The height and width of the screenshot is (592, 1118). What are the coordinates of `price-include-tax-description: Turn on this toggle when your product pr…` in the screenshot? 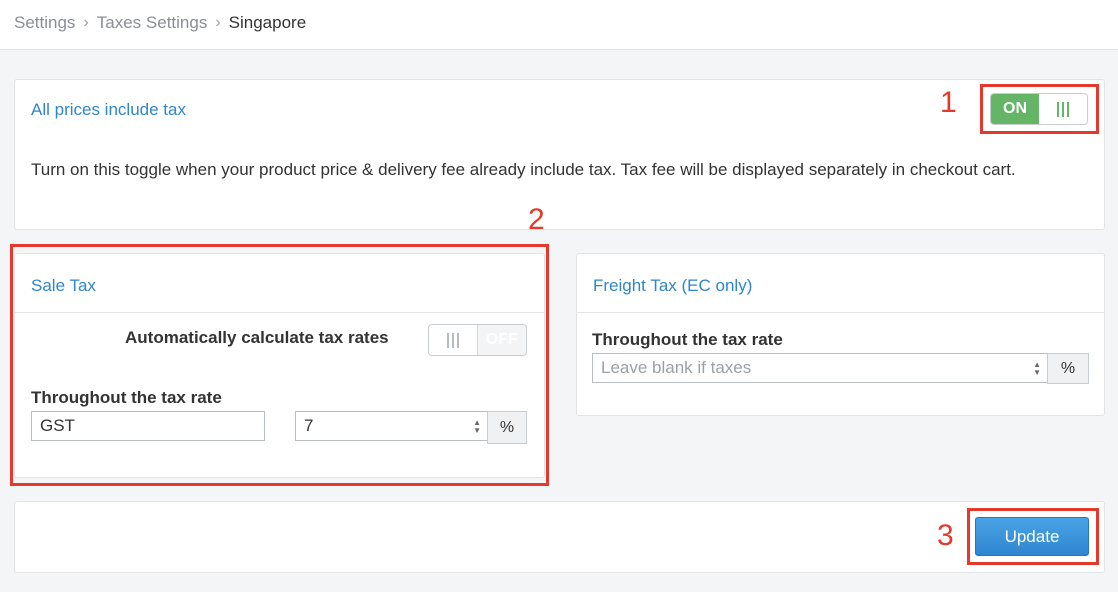 It's located at (523, 169).